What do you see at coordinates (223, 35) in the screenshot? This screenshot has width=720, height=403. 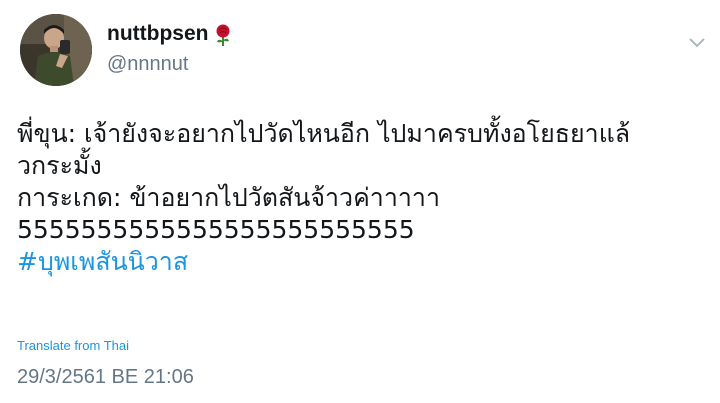 I see `rose-icon` at bounding box center [223, 35].